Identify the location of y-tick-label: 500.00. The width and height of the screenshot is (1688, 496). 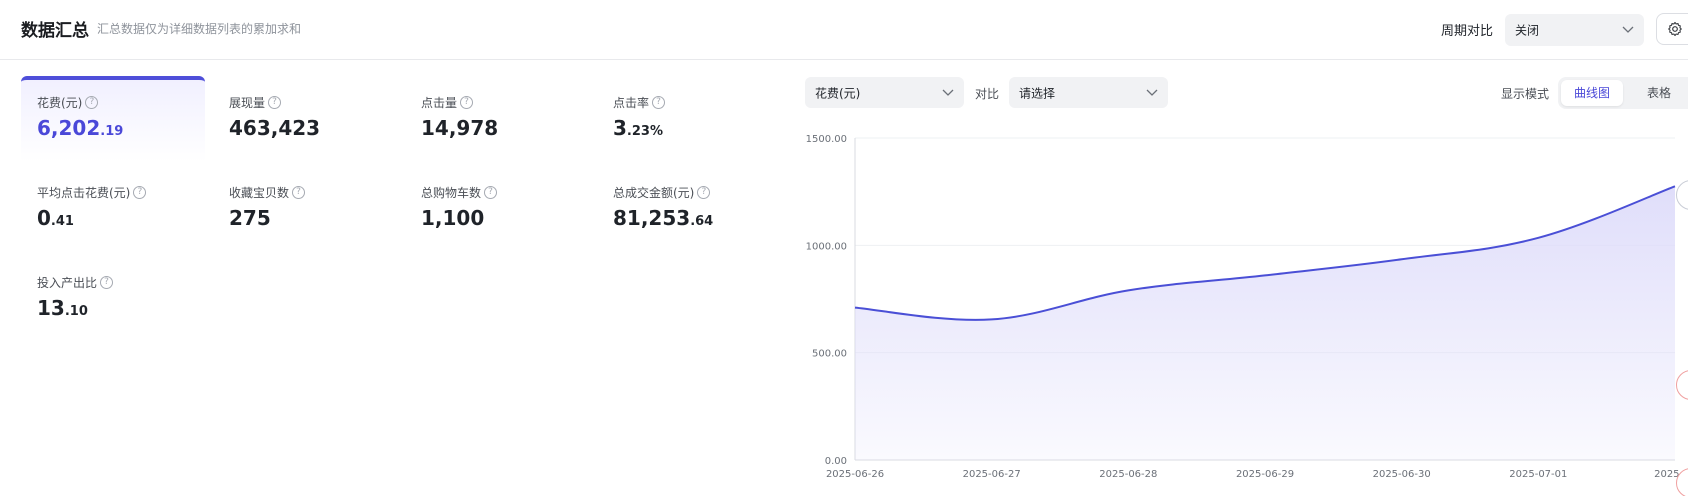
(829, 354).